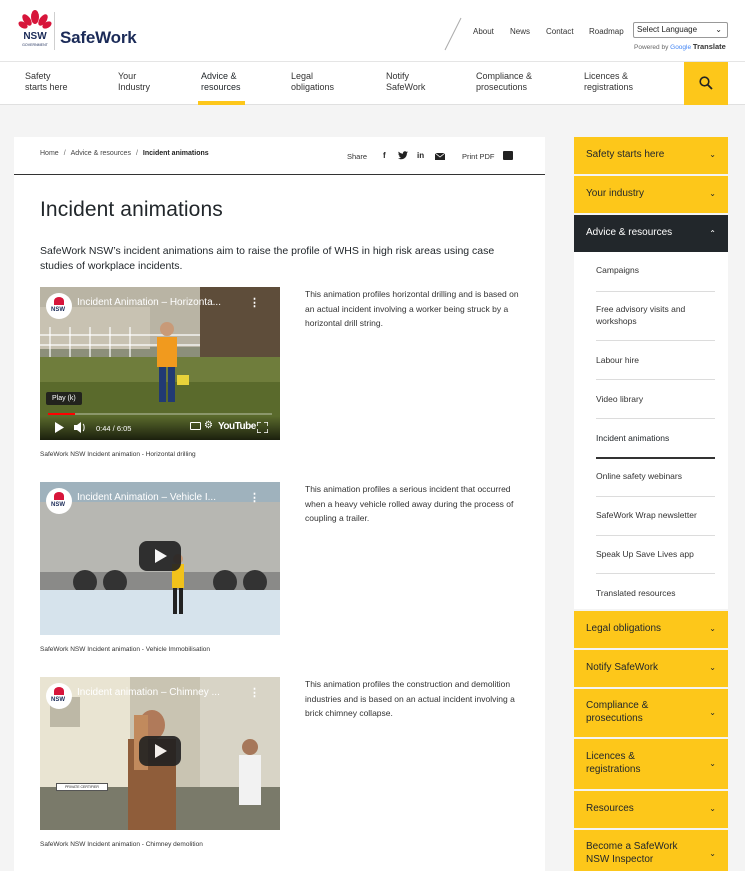 Image resolution: width=745 pixels, height=871 pixels. Describe the element at coordinates (405, 82) in the screenshot. I see `nav-notify-safework: Notify SafeWork` at that location.